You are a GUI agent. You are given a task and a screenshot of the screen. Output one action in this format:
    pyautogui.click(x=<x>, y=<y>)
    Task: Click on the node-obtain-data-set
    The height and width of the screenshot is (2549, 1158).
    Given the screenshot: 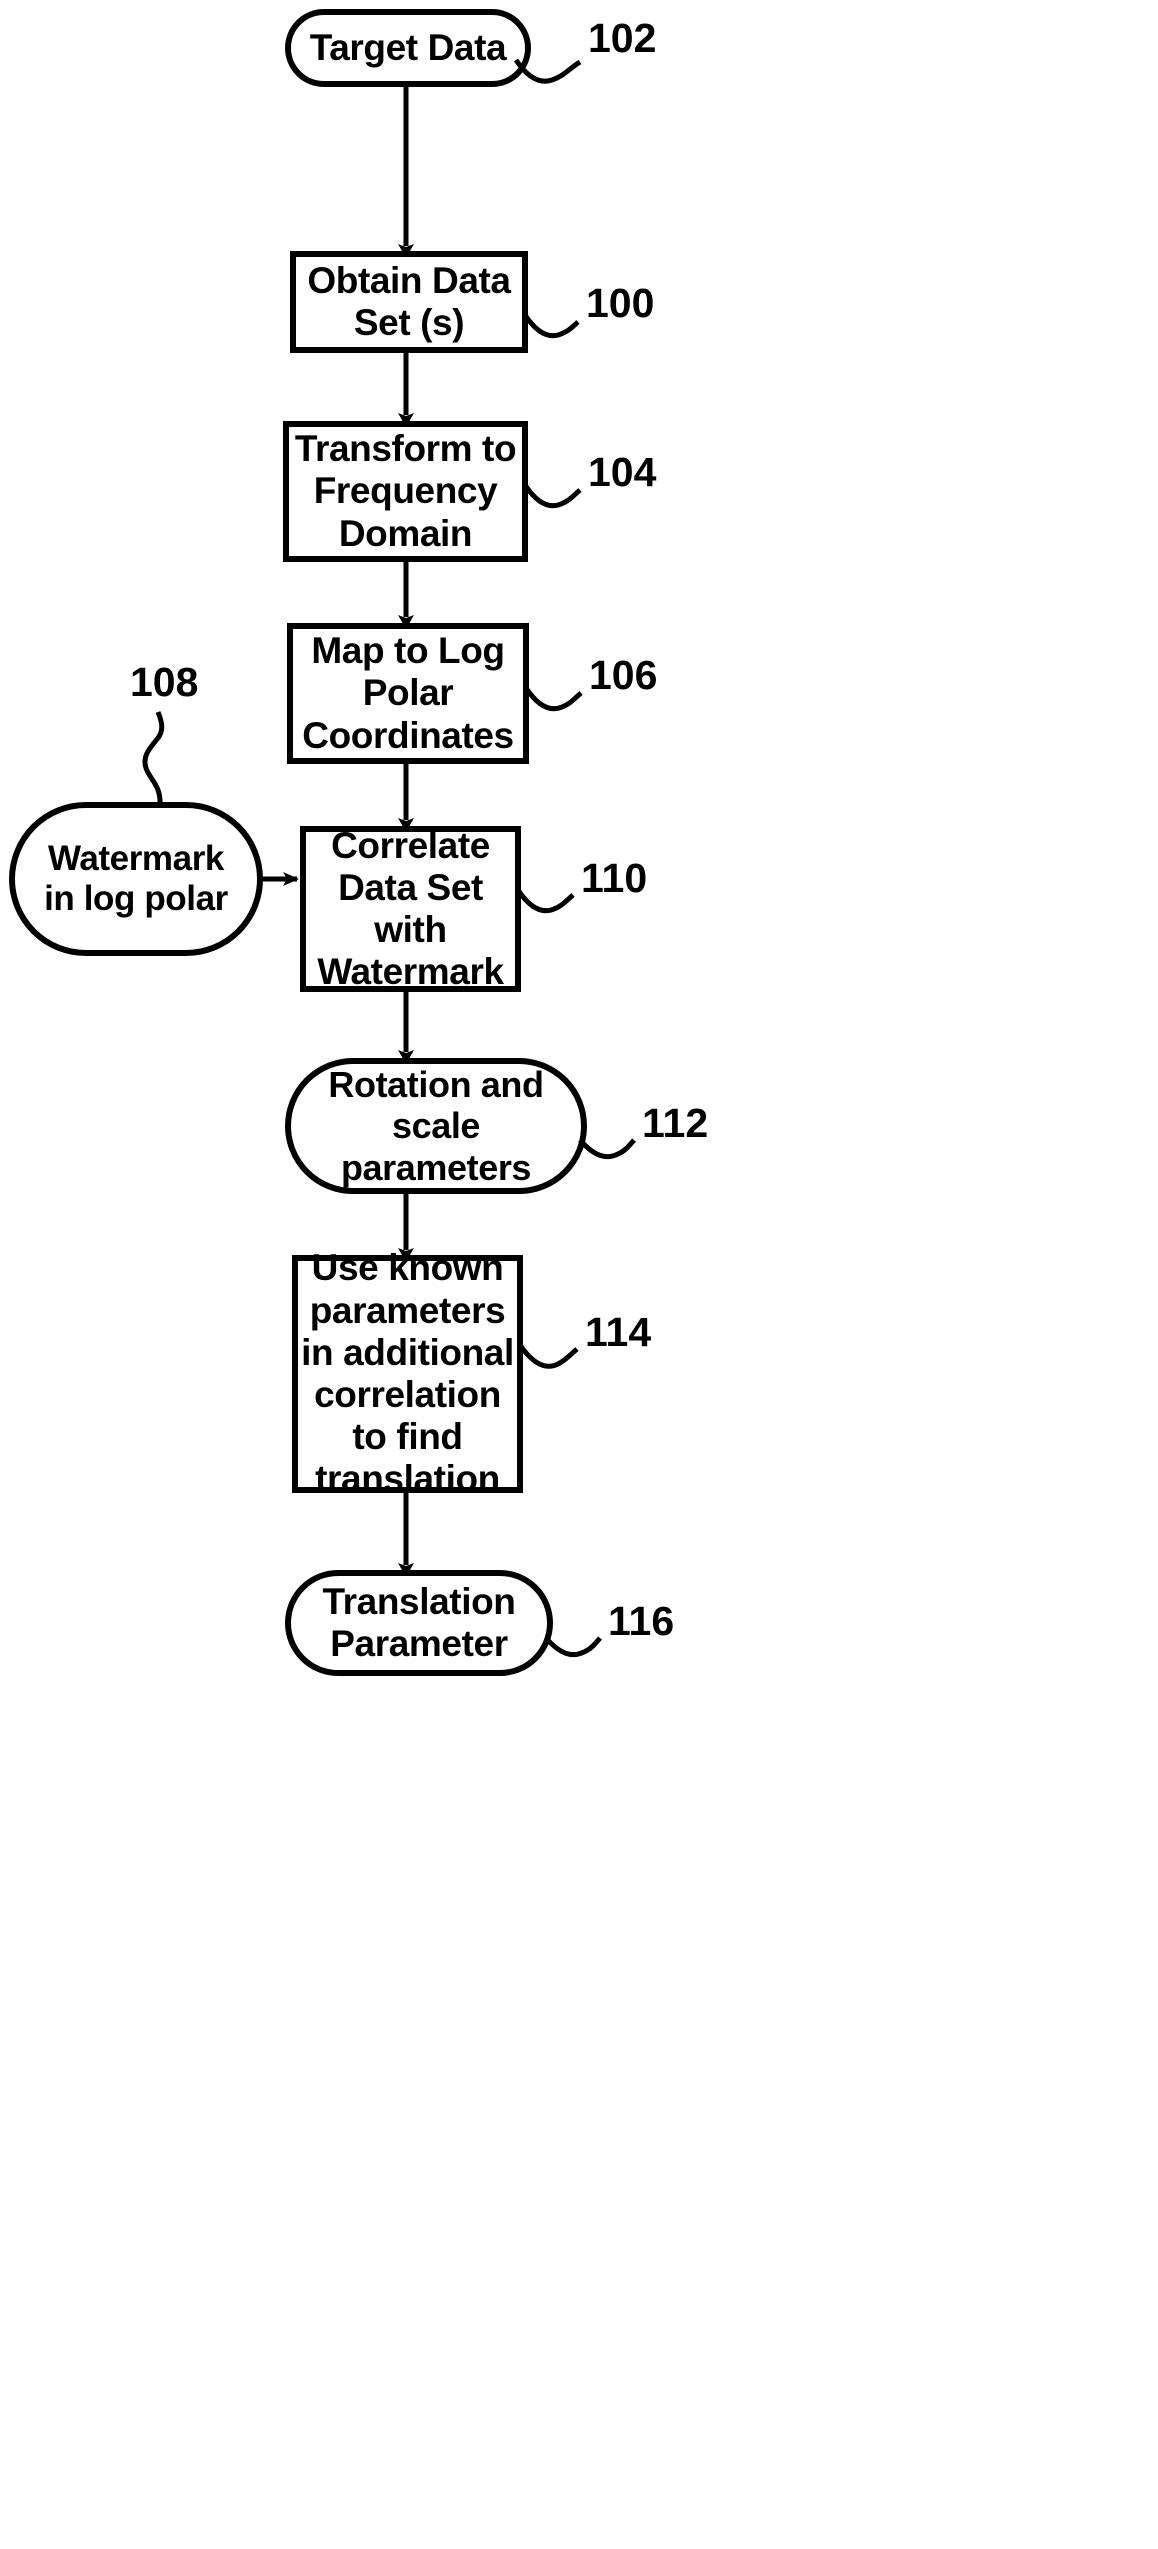 What is the action you would take?
    pyautogui.click(x=409, y=302)
    